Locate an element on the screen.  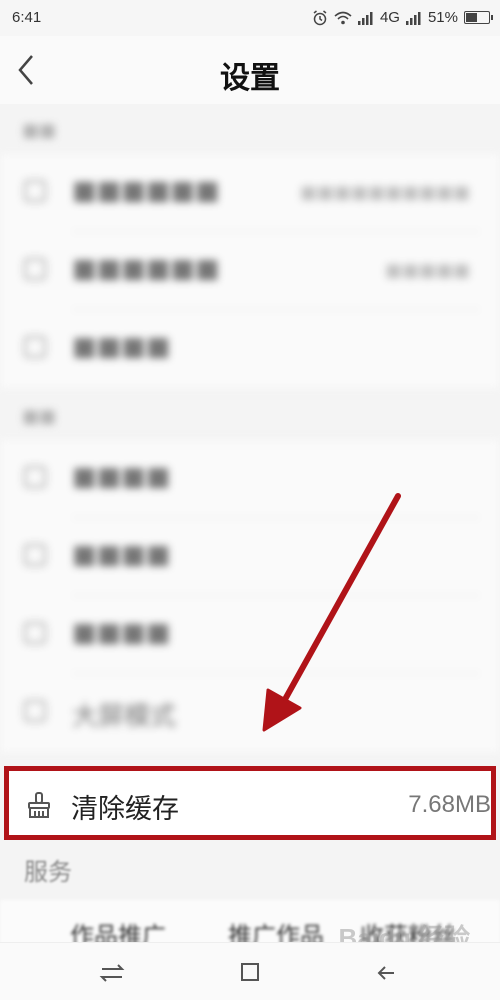
broom-icon is located at coordinates (39, 805).